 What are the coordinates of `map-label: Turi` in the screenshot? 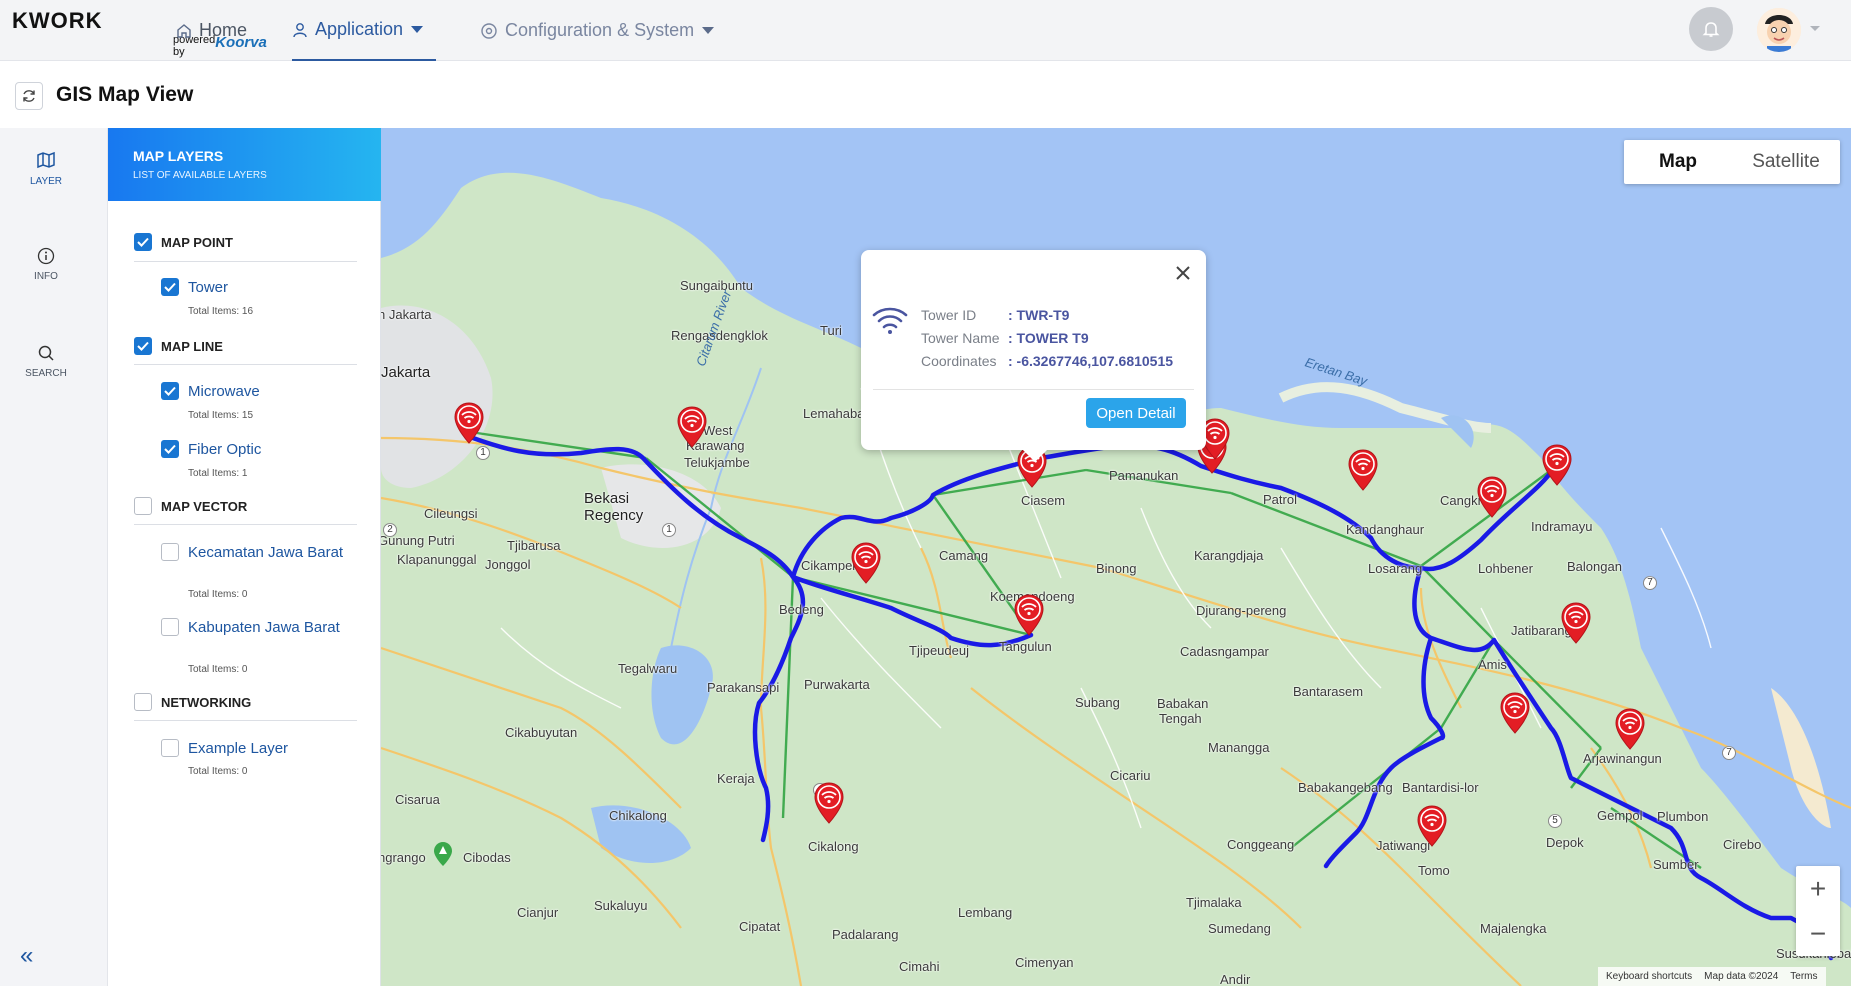 It's located at (831, 330).